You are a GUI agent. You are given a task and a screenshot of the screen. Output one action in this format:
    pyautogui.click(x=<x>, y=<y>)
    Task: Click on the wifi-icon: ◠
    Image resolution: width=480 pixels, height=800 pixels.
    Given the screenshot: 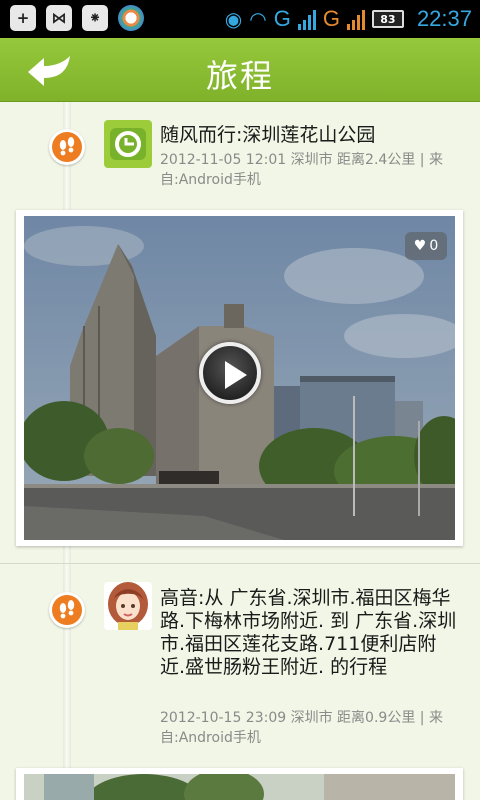 What is the action you would take?
    pyautogui.click(x=258, y=19)
    